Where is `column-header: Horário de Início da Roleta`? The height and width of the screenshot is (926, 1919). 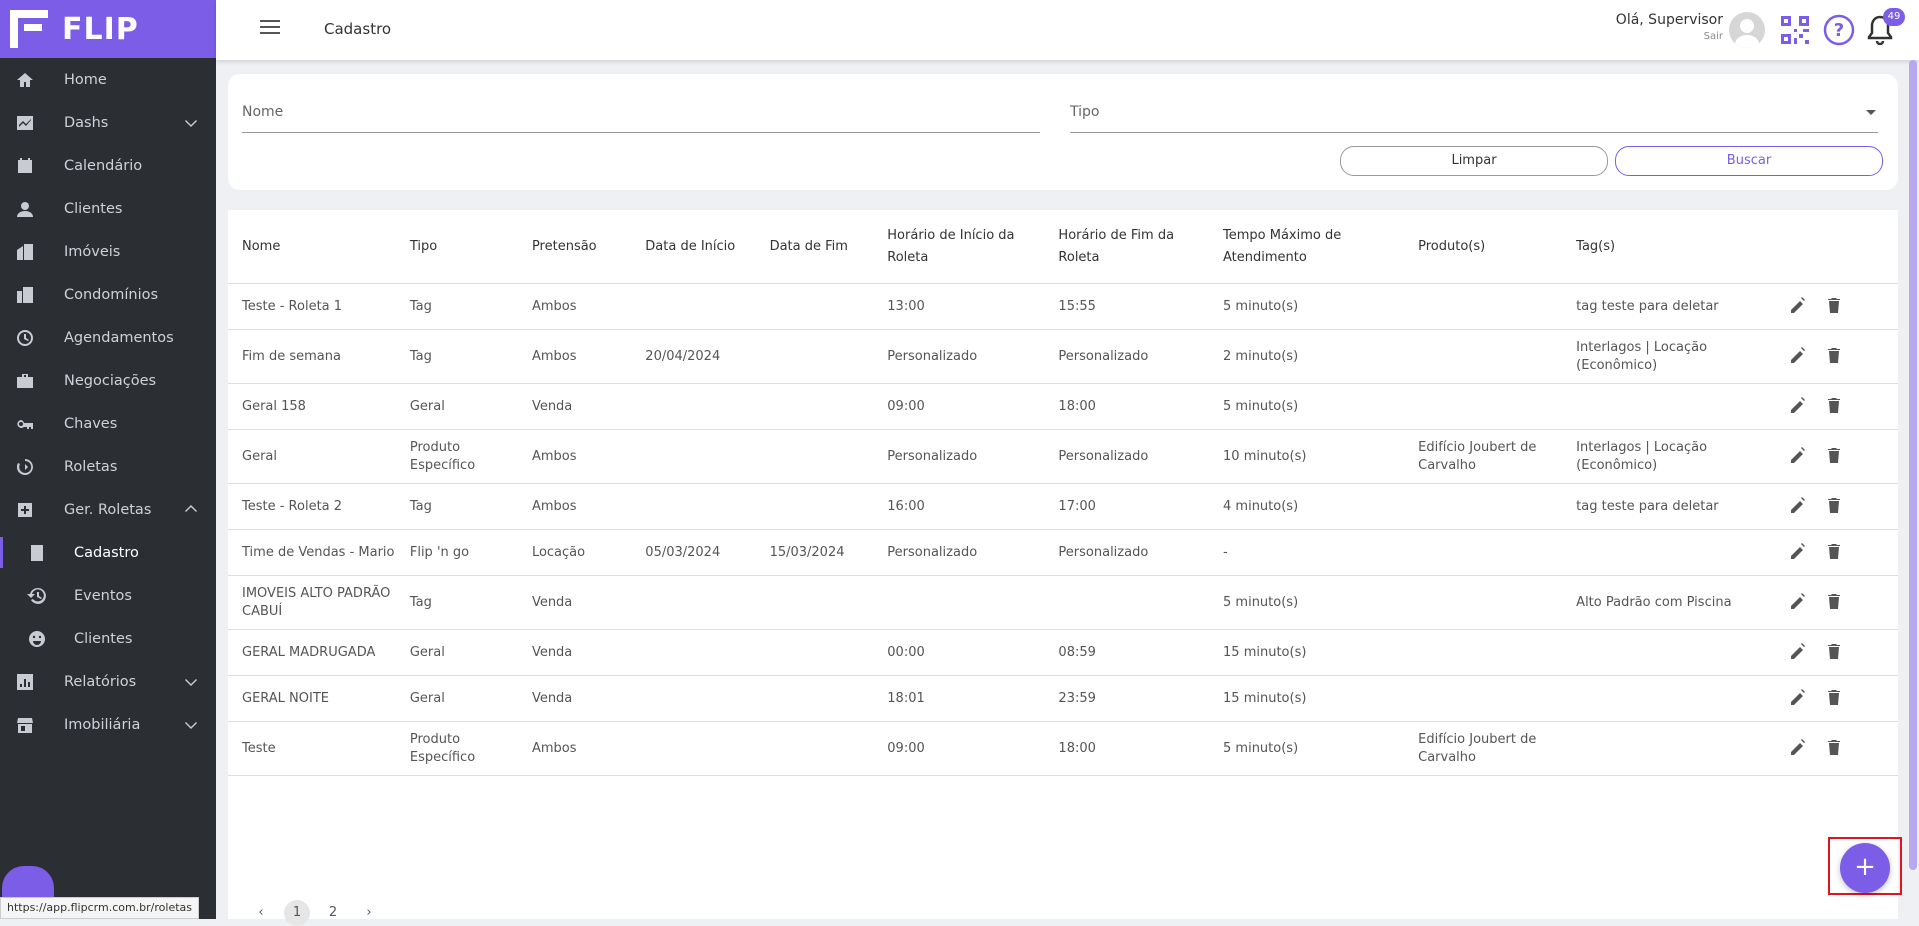 column-header: Horário de Início da Roleta is located at coordinates (959, 247).